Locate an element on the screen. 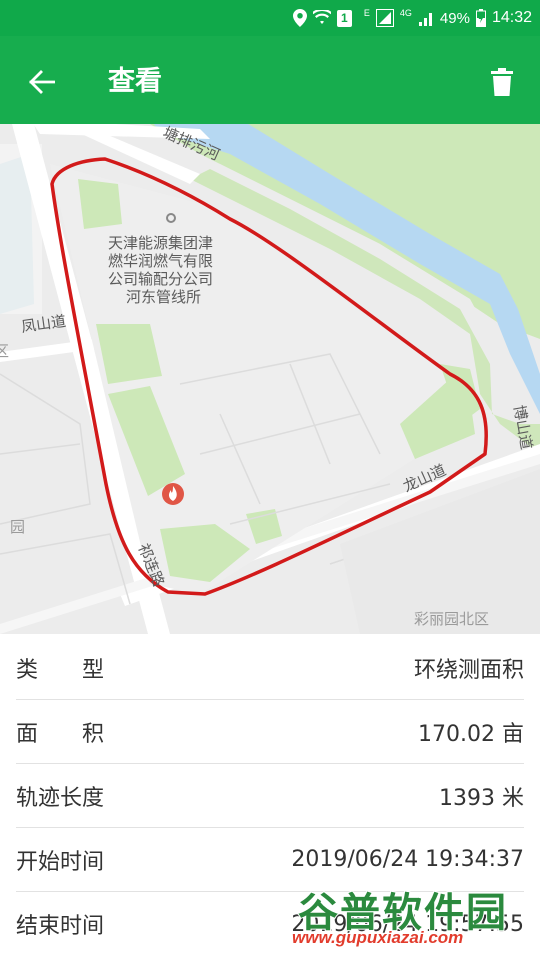 This screenshot has height=960, width=540. network-4g-label: 4G is located at coordinates (405, 13).